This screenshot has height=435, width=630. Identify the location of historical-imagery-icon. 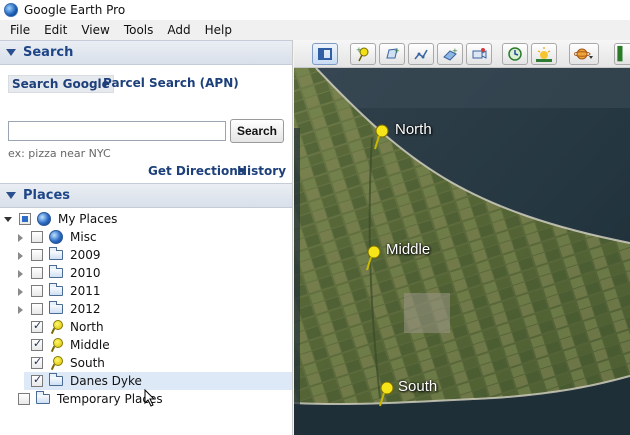
(515, 54).